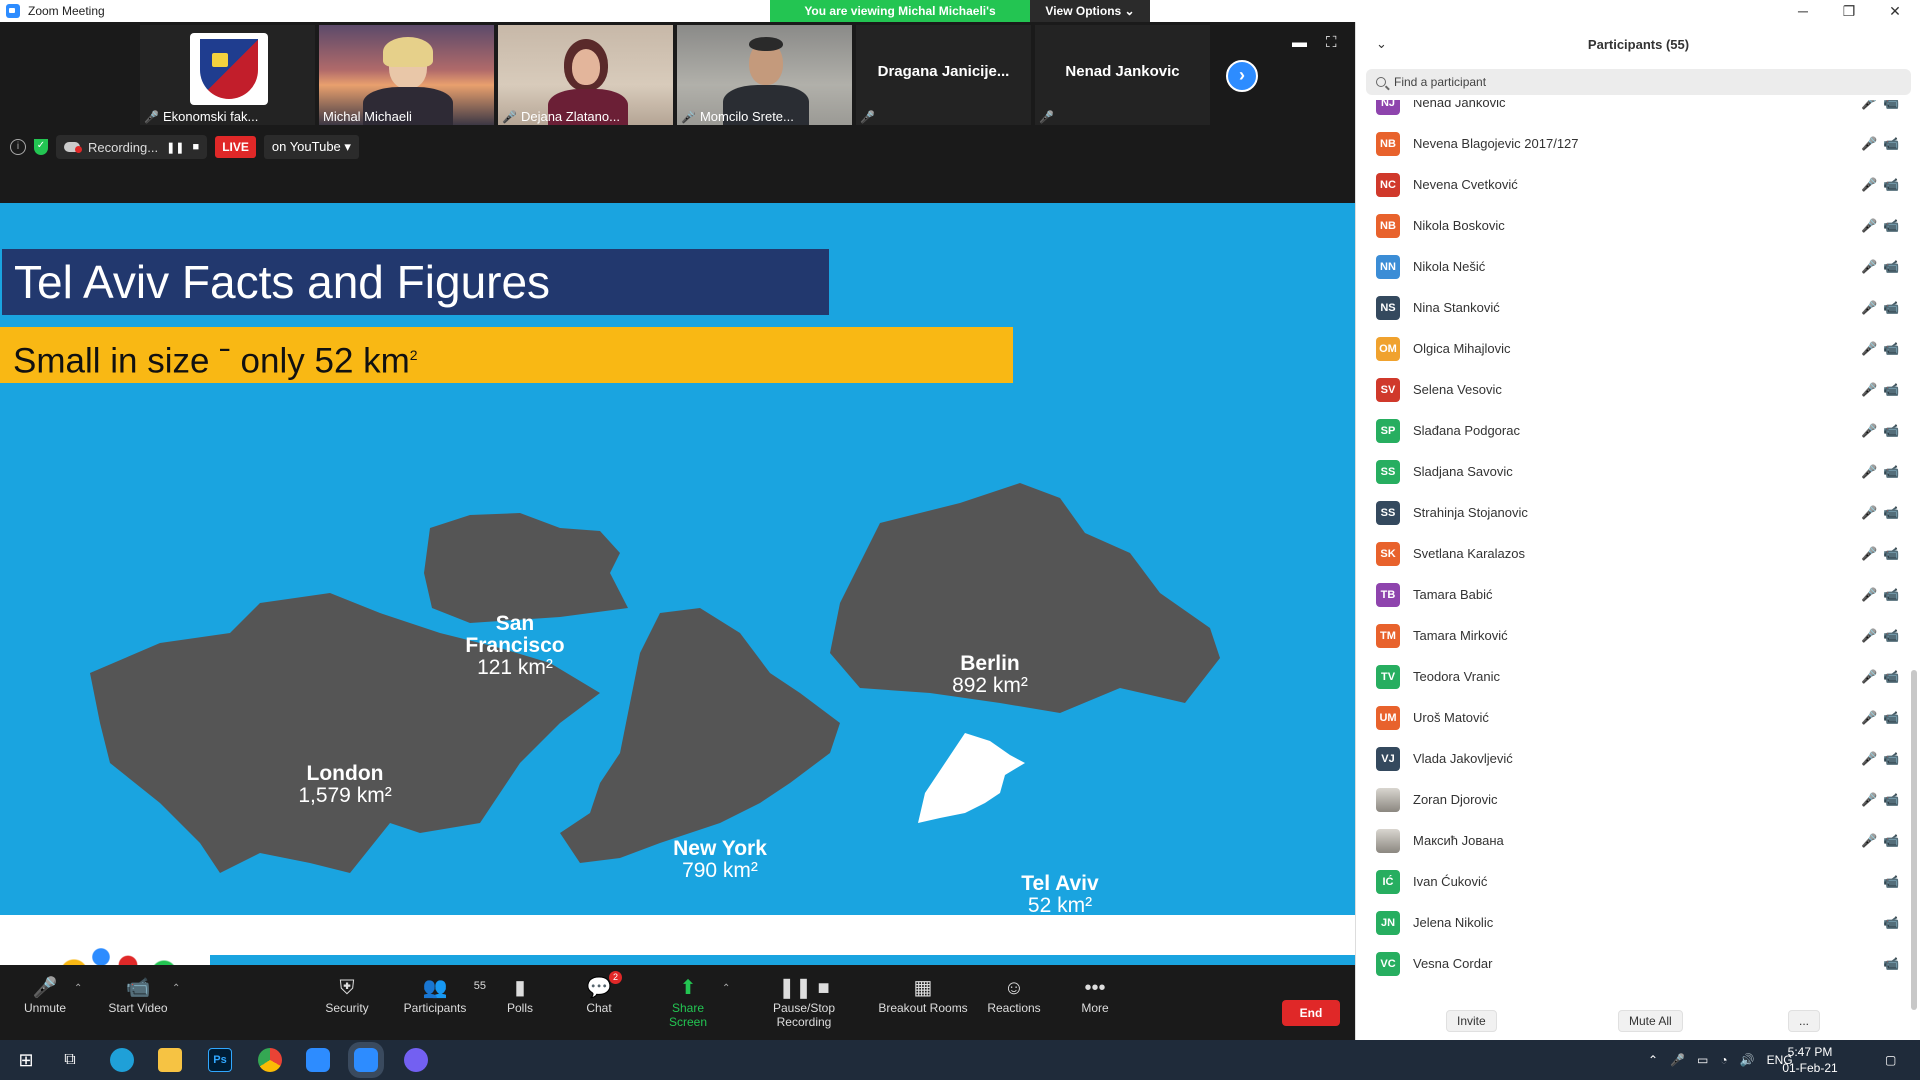 The image size is (1920, 1080). Describe the element at coordinates (41, 147) in the screenshot. I see `encryption-shield-icon: ✓` at that location.